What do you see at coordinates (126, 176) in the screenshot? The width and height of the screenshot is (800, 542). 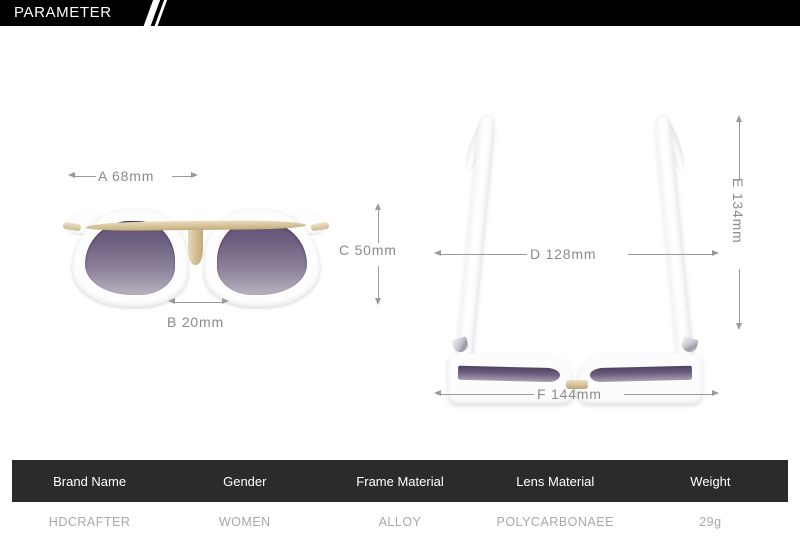 I see `dimension-a-label: A 68mm` at bounding box center [126, 176].